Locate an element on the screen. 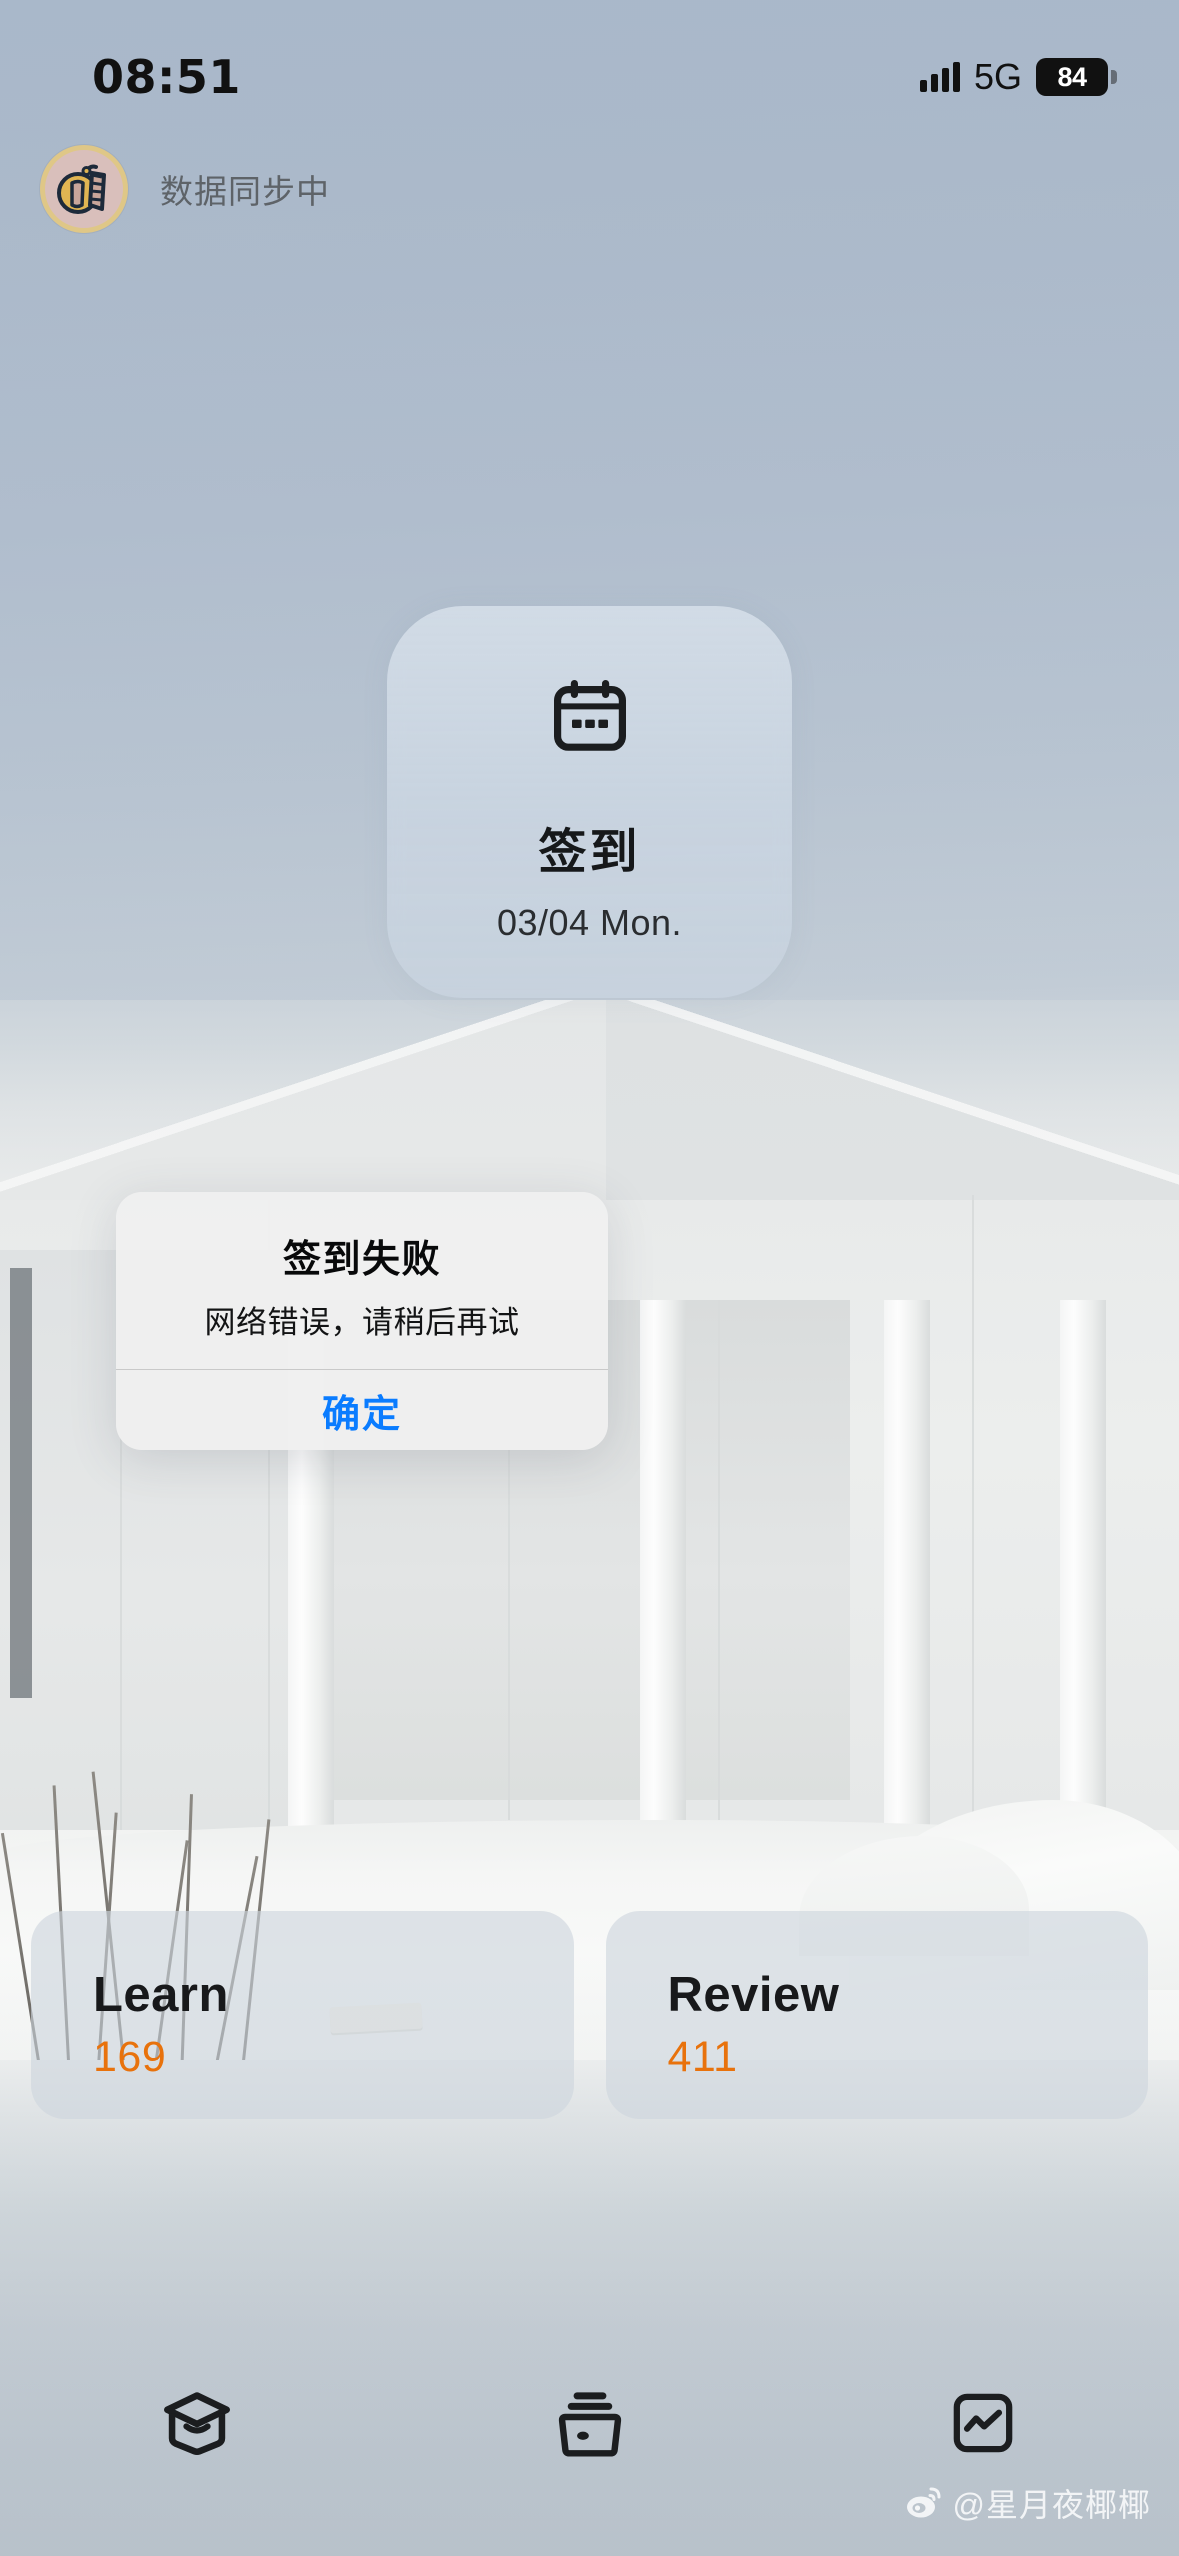 The image size is (1179, 2556). alert-title: 签到失败 is located at coordinates (361, 1260).